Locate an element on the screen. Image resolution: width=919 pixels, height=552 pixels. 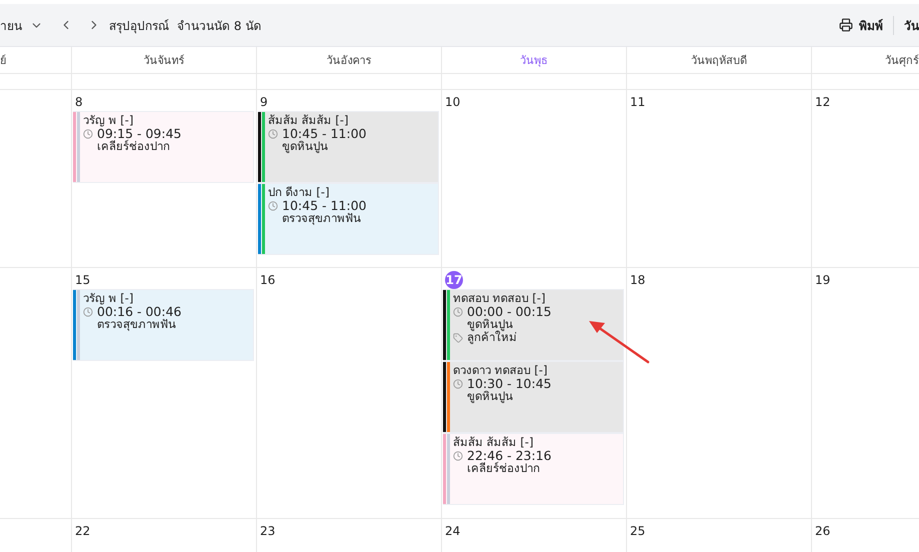
appointment-time: 00:16 - 00:46 is located at coordinates (139, 311).